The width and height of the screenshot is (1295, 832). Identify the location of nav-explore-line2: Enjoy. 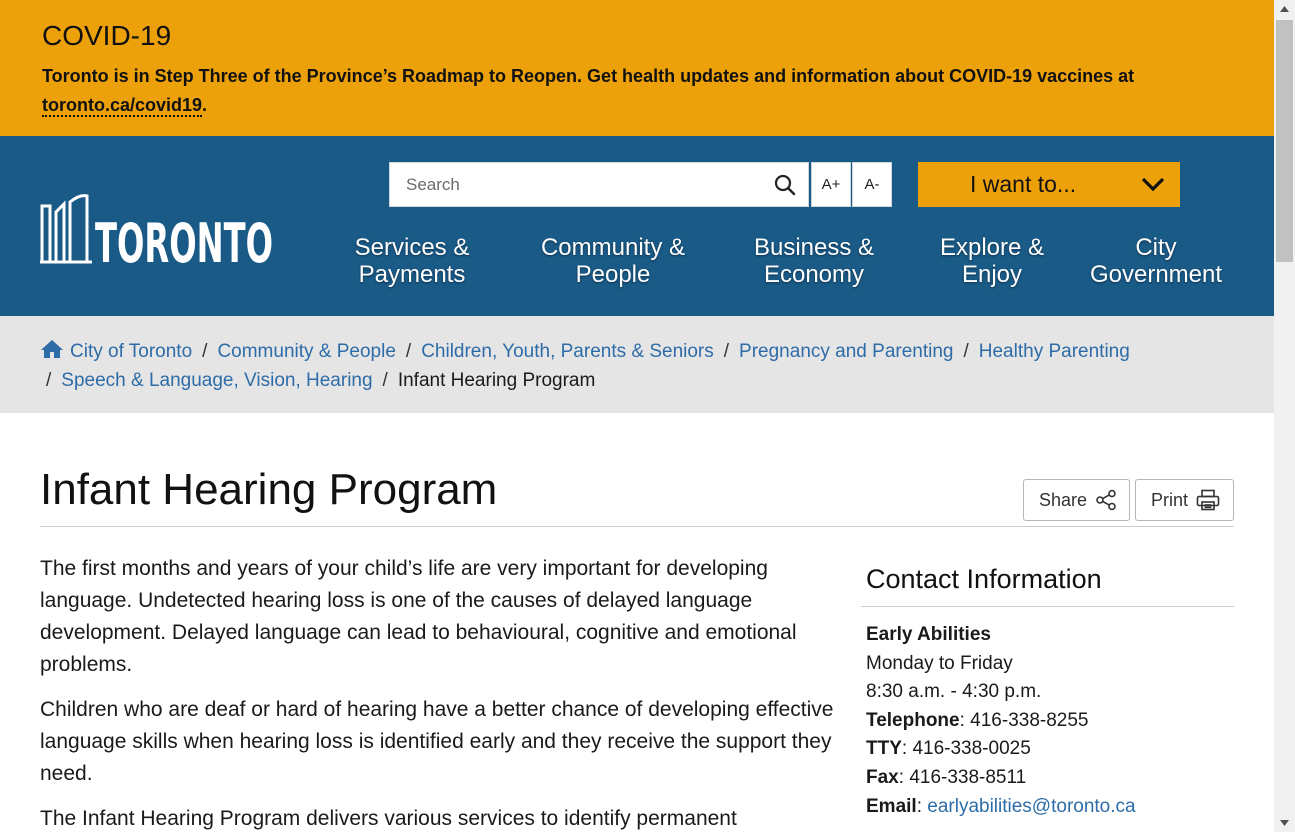
(992, 274).